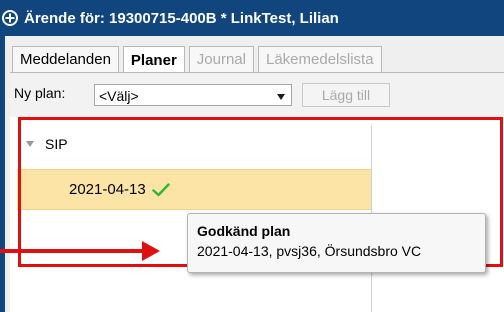 The height and width of the screenshot is (312, 504). What do you see at coordinates (309, 251) in the screenshot?
I see `tooltip-body: 2021-04-13, pvsj36, Örsundsbro VC` at bounding box center [309, 251].